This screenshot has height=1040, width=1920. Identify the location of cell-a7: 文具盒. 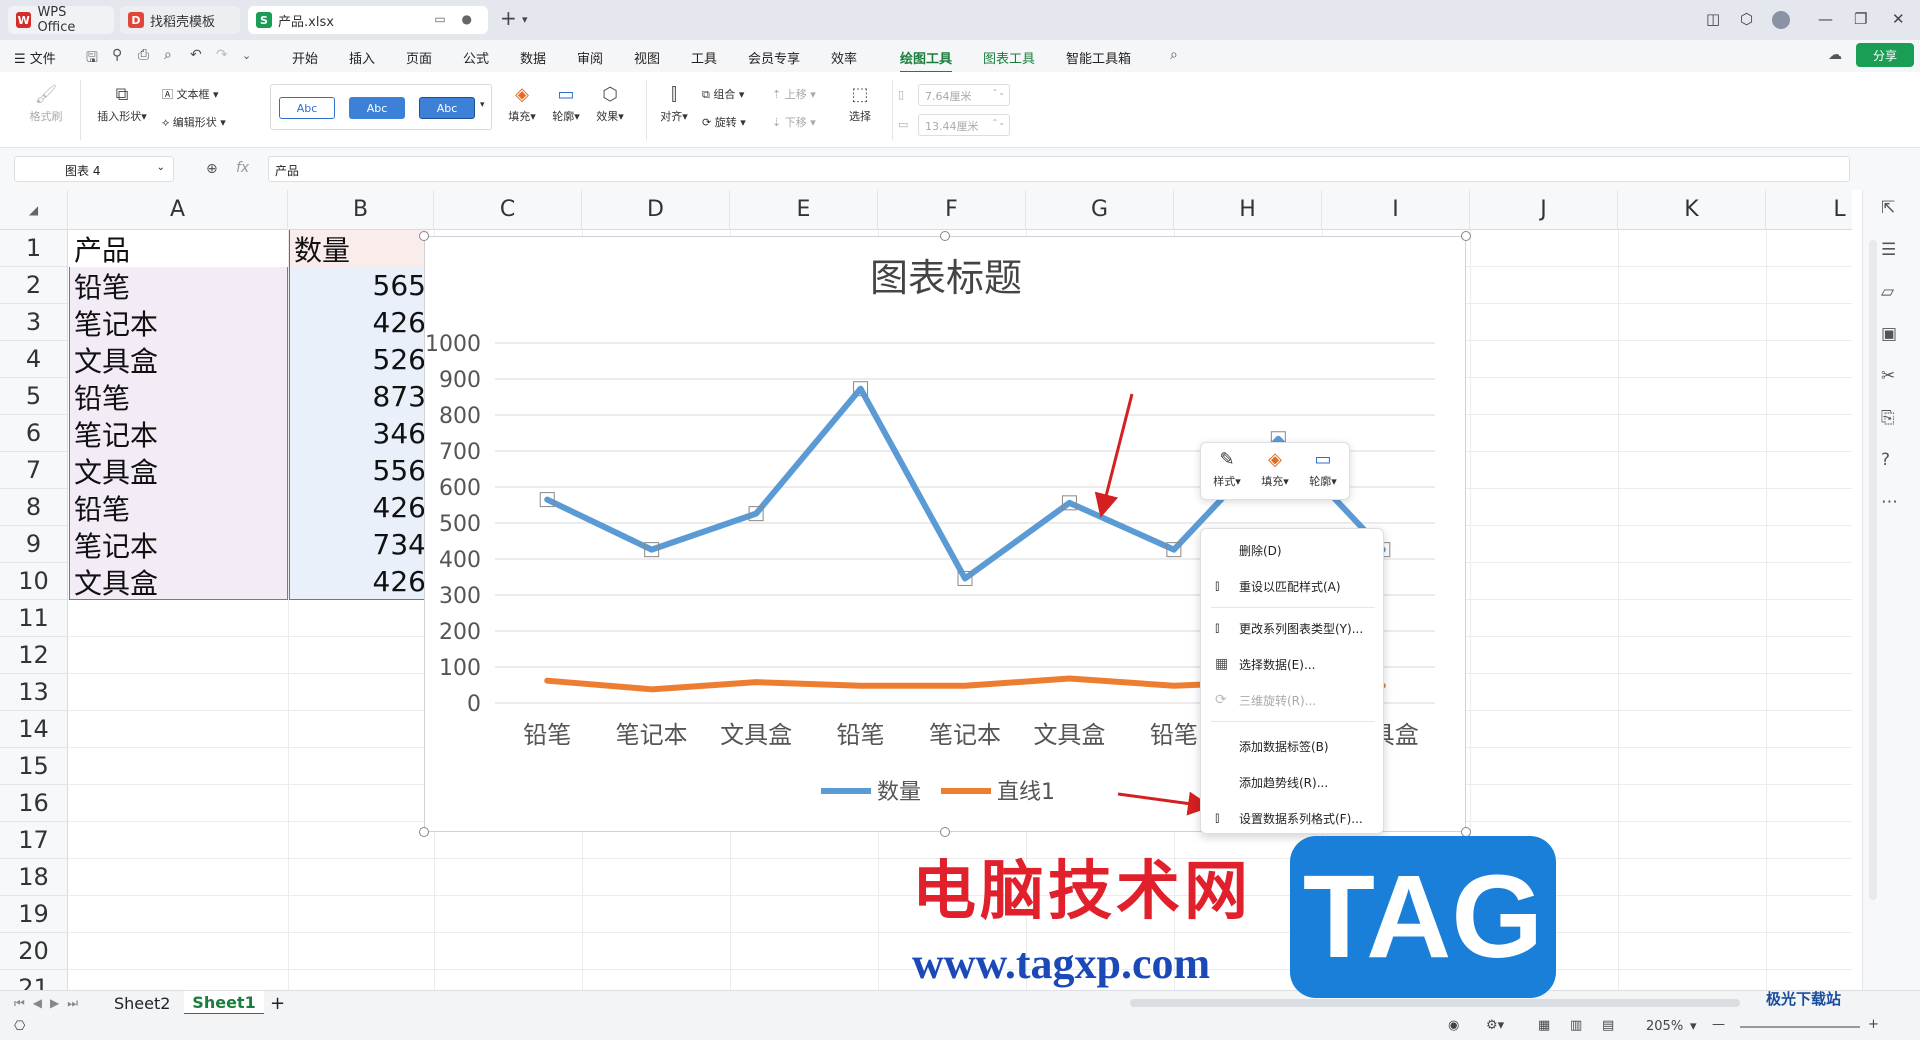
(179, 470).